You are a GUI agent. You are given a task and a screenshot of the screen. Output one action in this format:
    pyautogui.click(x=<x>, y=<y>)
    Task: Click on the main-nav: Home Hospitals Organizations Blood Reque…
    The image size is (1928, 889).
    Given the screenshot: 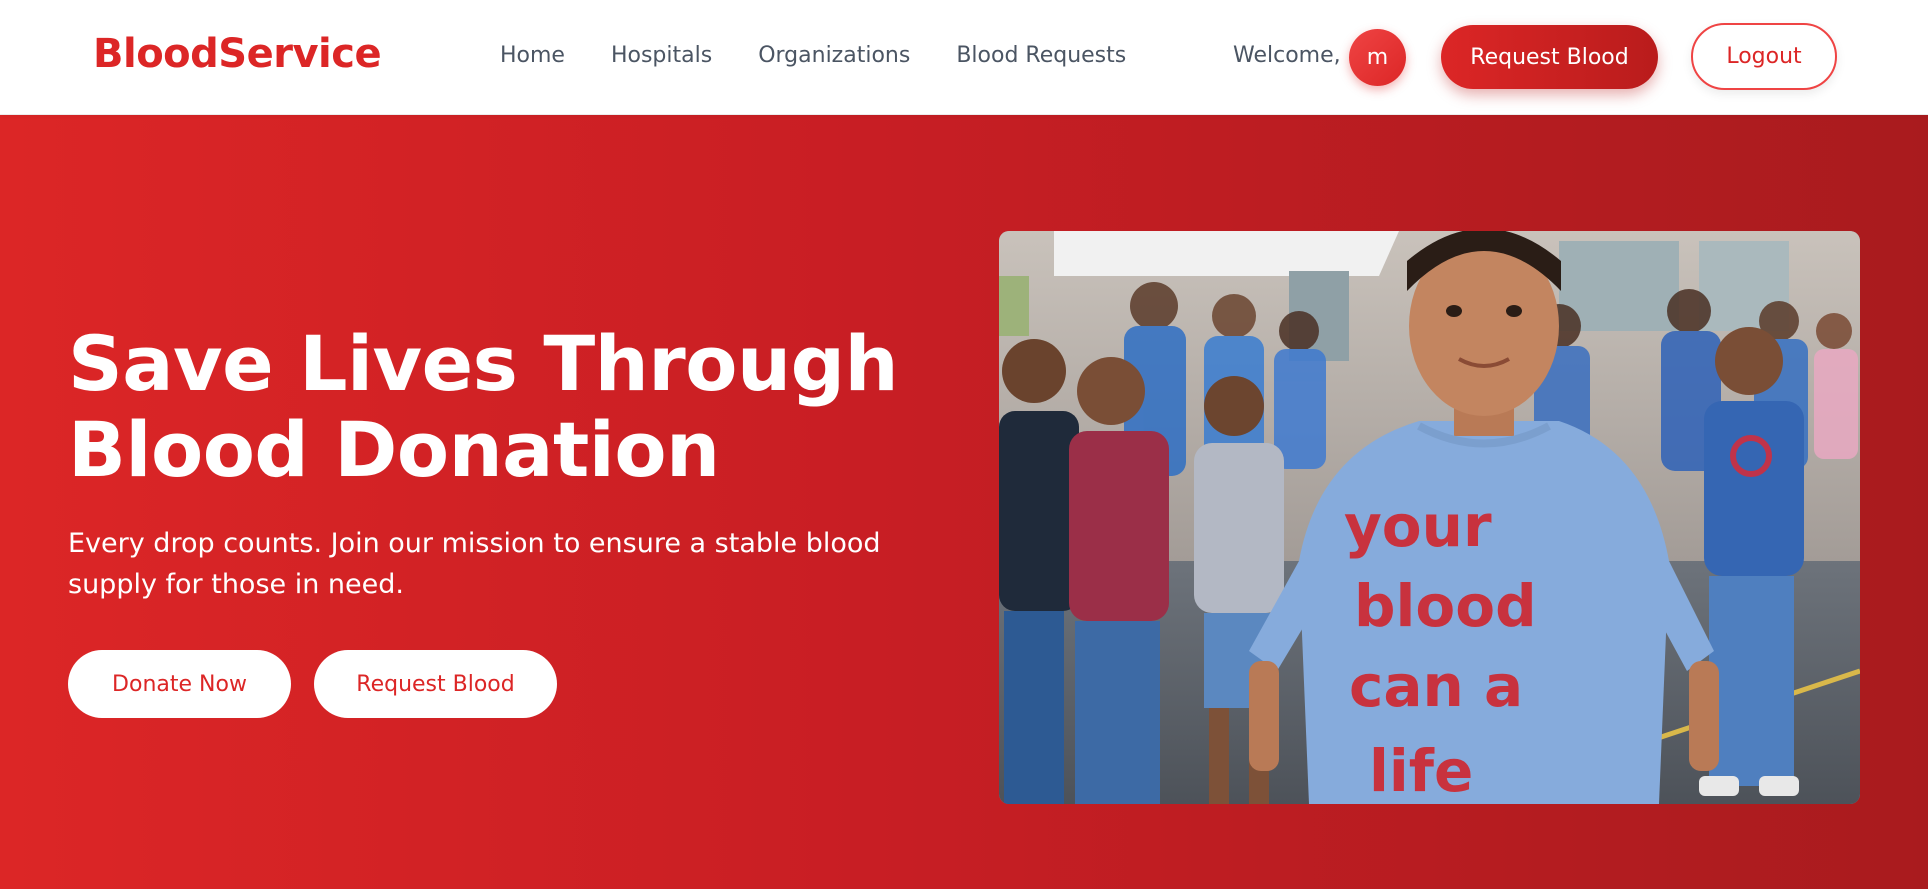 What is the action you would take?
    pyautogui.click(x=813, y=55)
    